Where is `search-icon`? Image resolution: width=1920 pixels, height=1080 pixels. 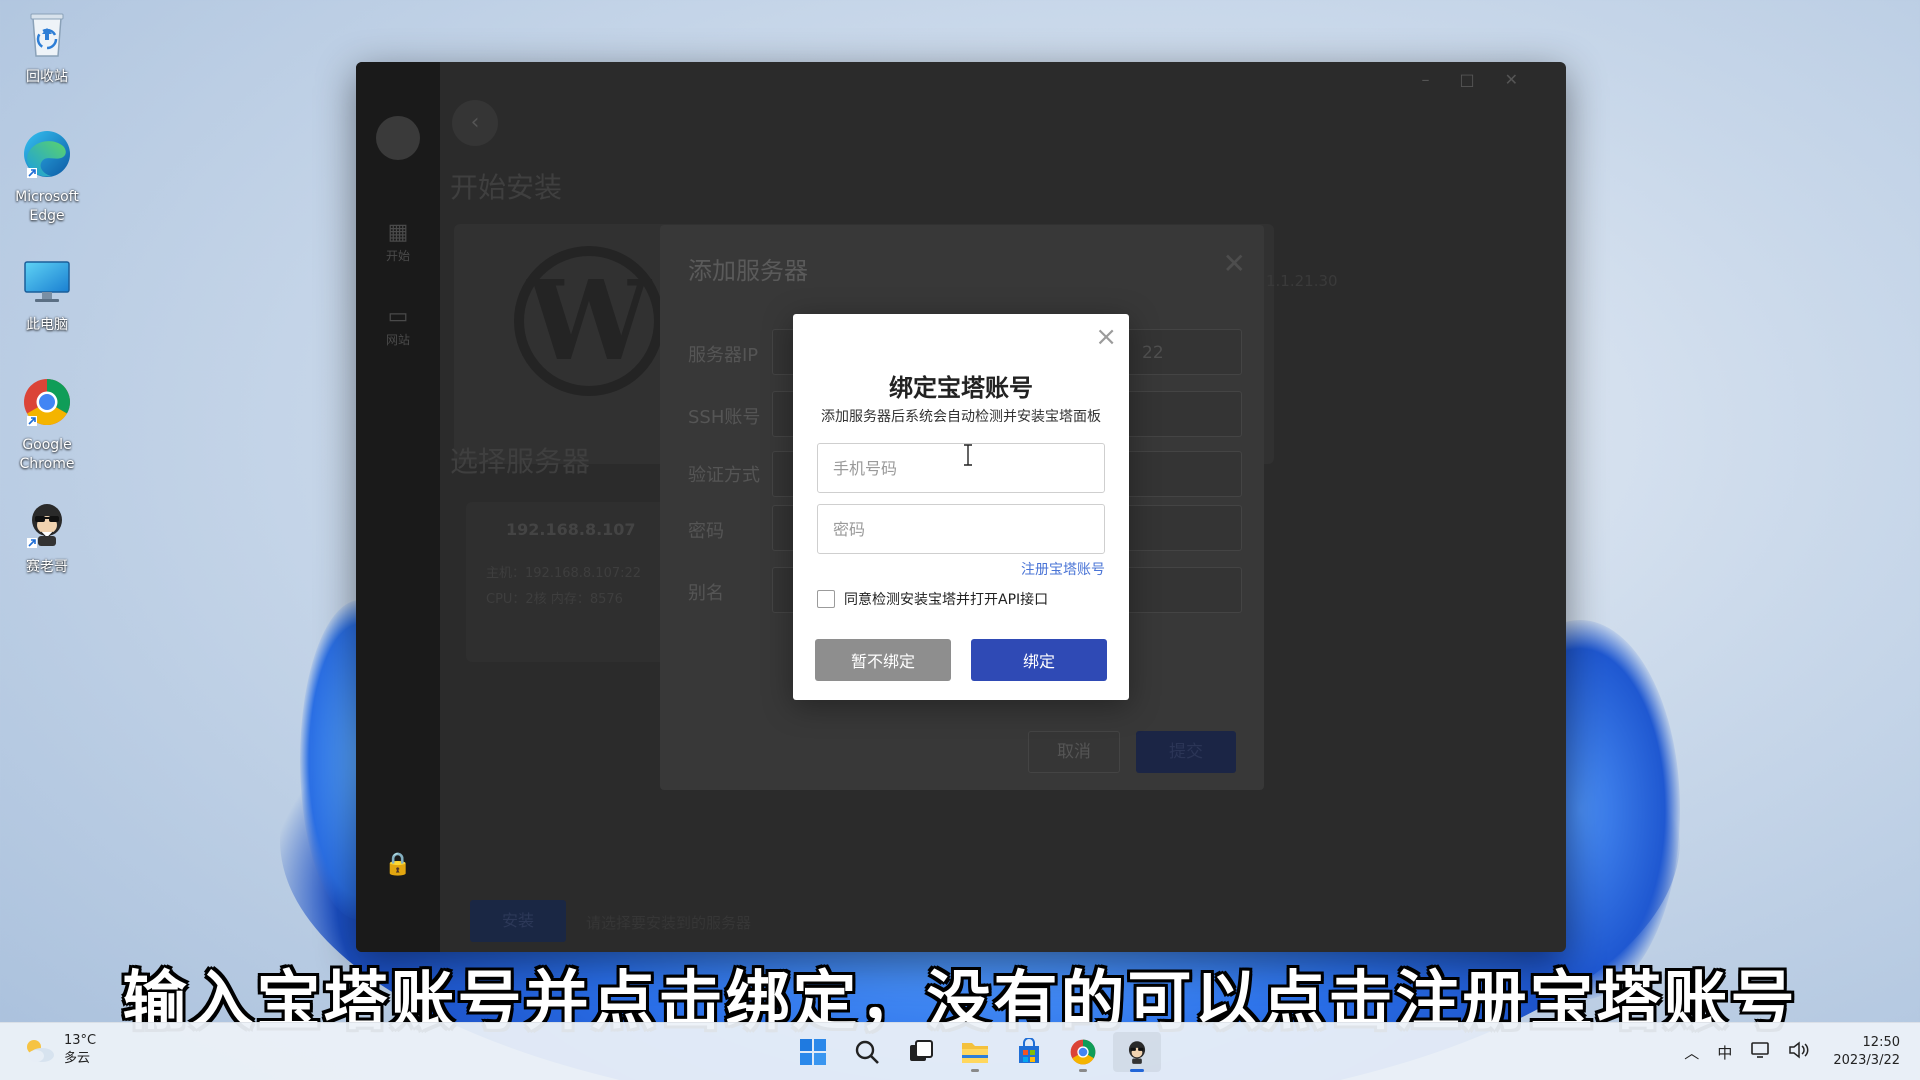
search-icon is located at coordinates (867, 1052).